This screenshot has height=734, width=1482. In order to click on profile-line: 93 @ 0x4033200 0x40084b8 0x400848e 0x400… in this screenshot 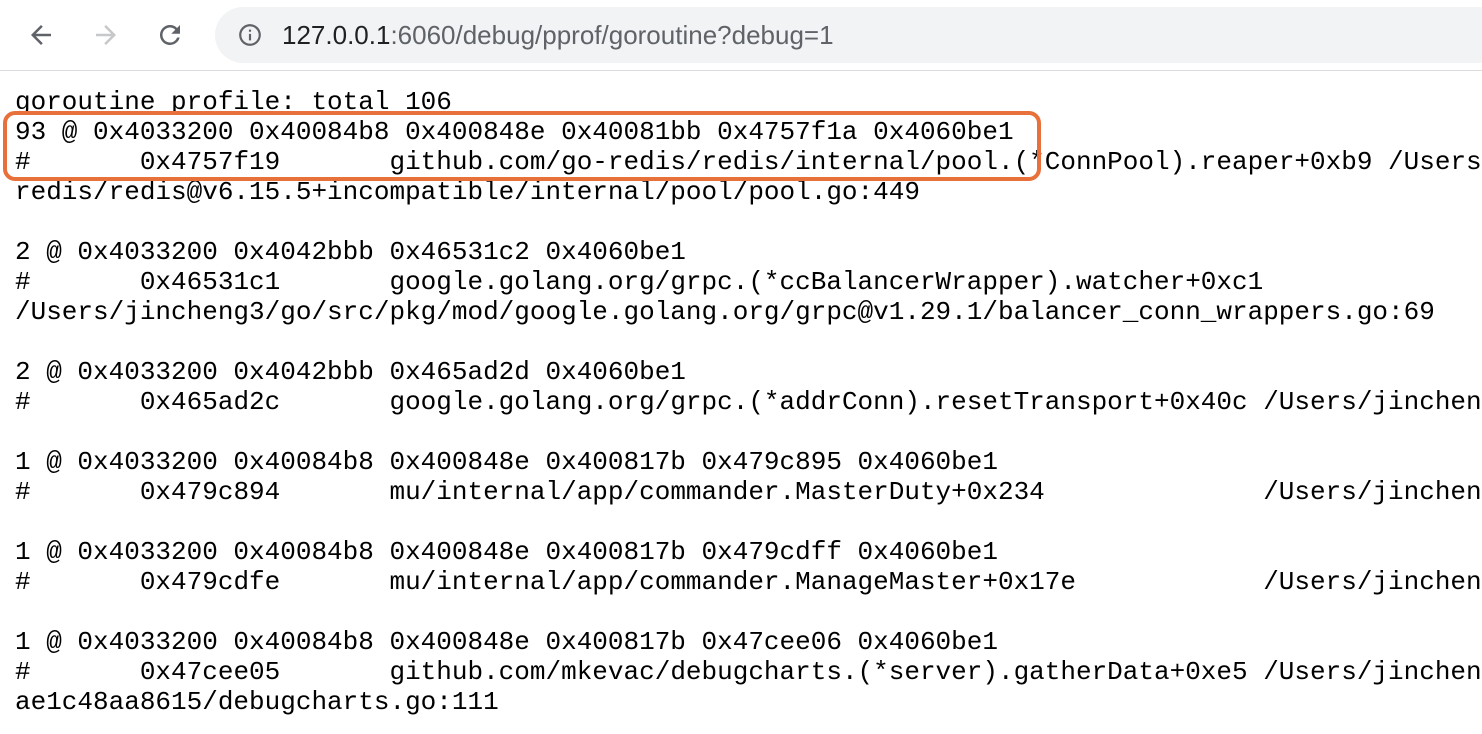, I will do `click(514, 132)`.